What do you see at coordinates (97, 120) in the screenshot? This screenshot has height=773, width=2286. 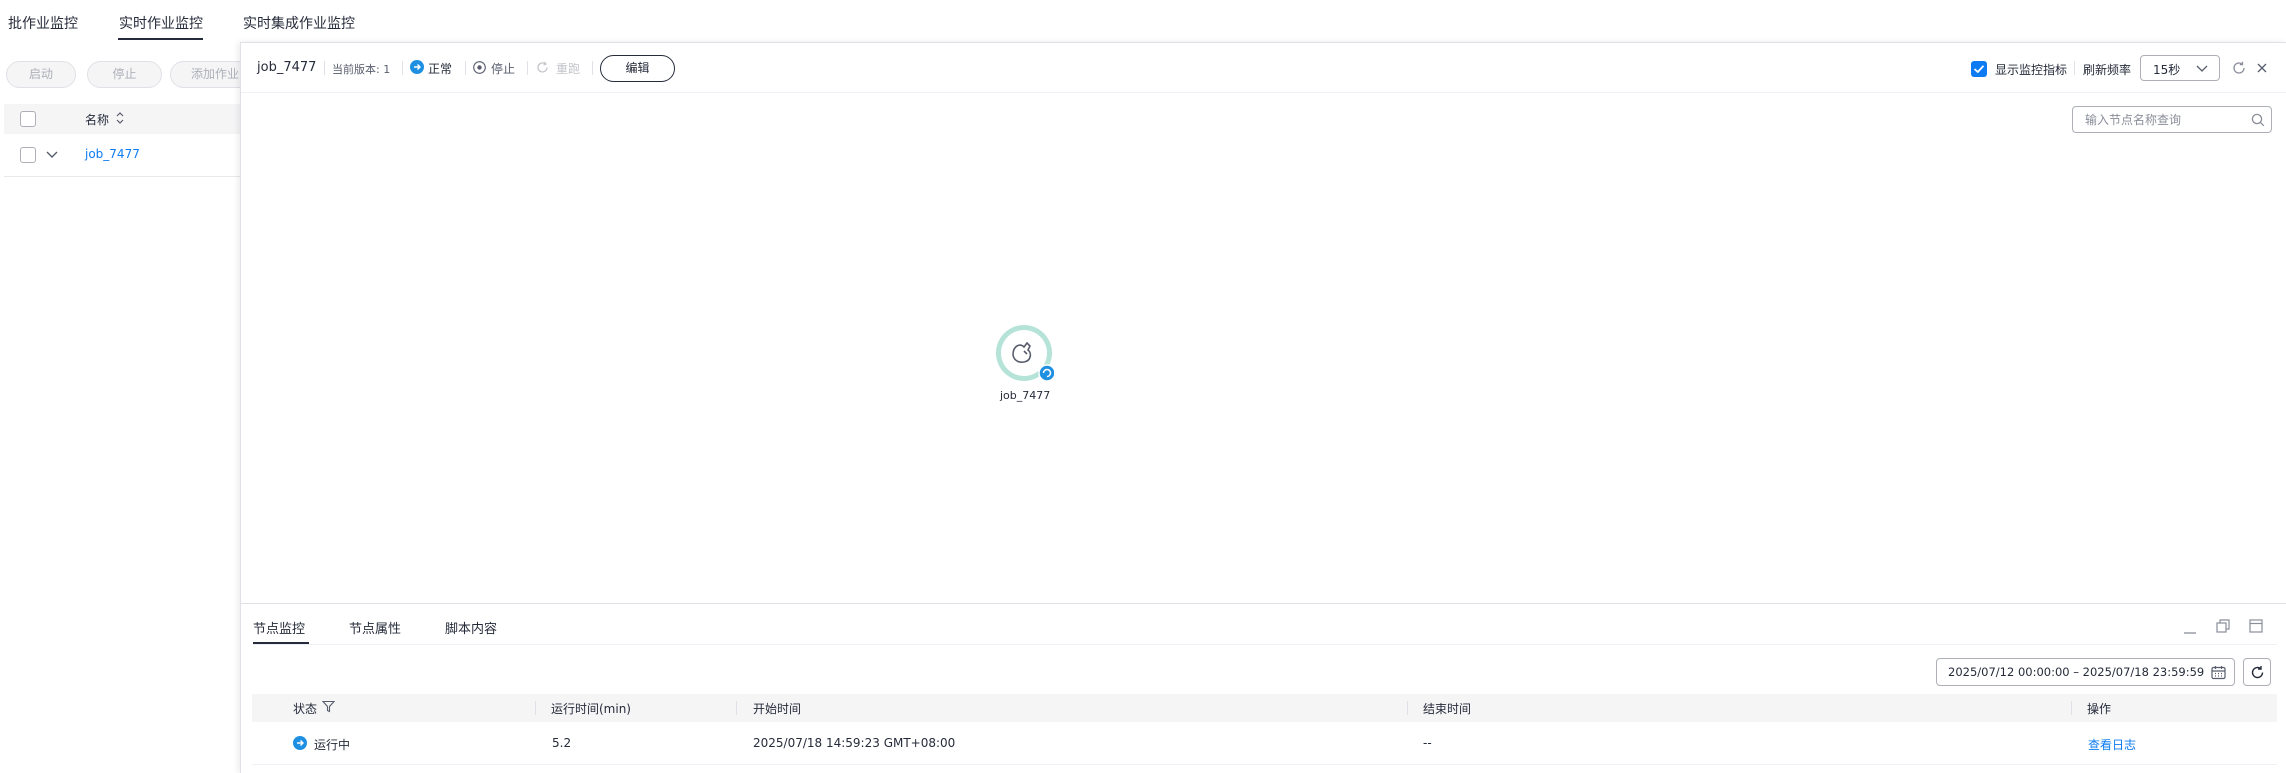 I see `name-column-header: 名称` at bounding box center [97, 120].